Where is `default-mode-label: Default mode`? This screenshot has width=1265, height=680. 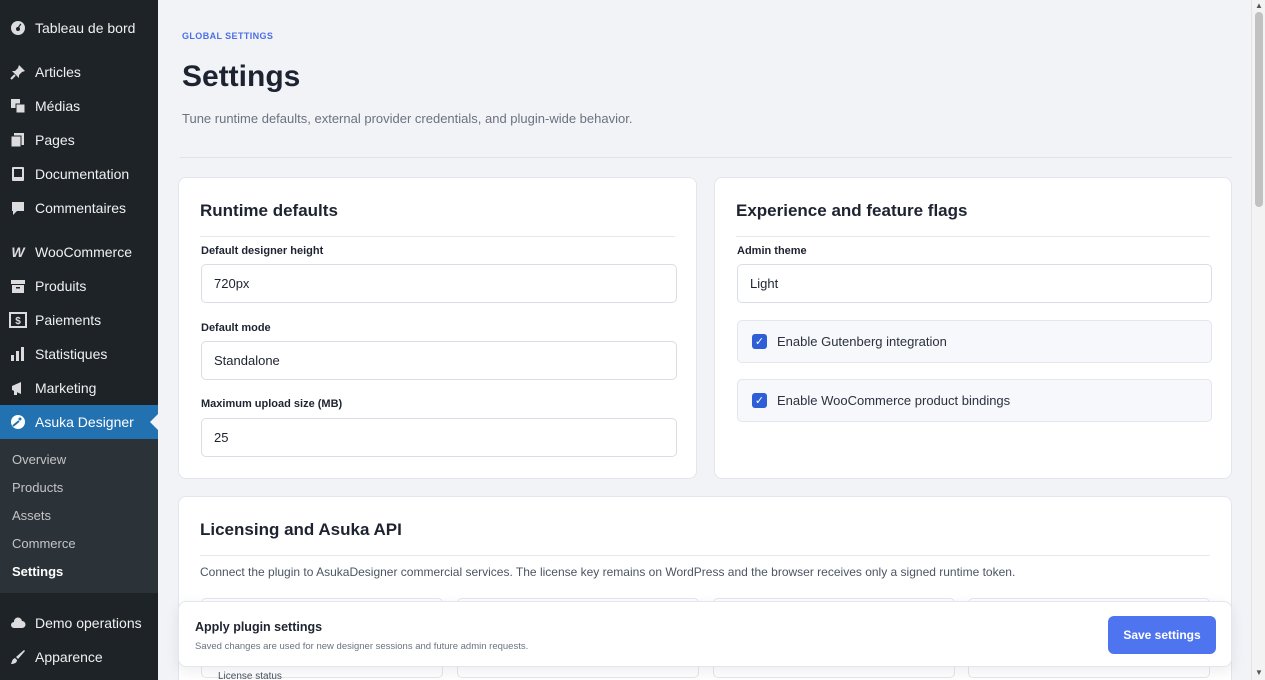 default-mode-label: Default mode is located at coordinates (236, 328).